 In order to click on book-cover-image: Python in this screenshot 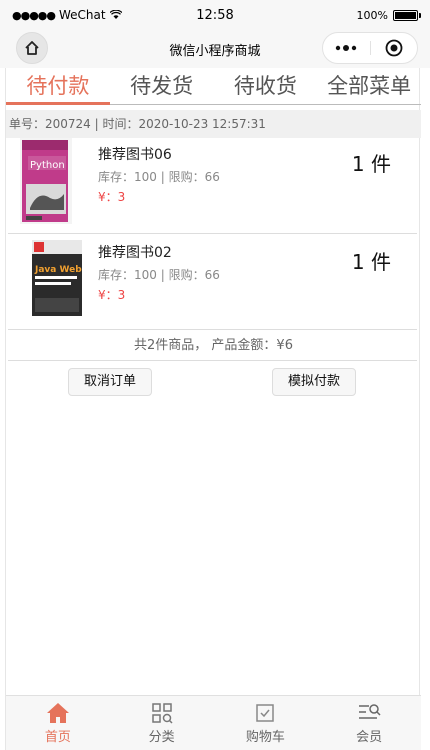, I will do `click(46, 181)`.